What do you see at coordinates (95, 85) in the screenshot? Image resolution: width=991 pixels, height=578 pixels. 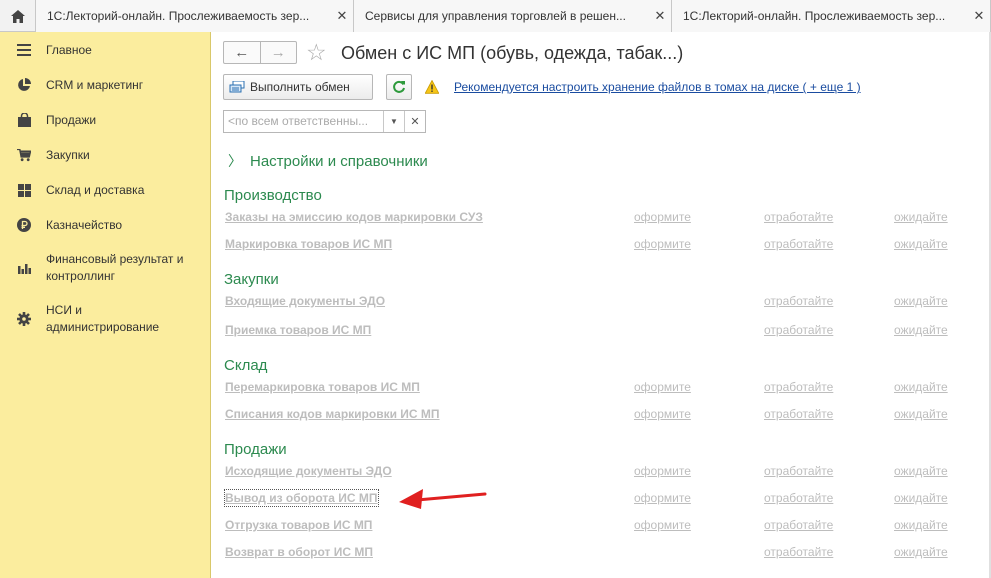 I see `sidebar-item-label: CRM и маркетинг` at bounding box center [95, 85].